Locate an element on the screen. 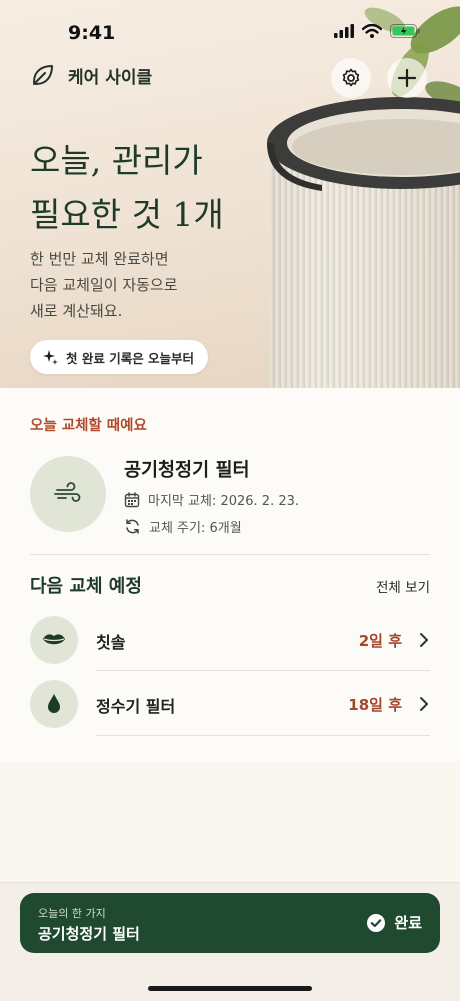 The width and height of the screenshot is (460, 1001). air-filter-image is located at coordinates (363, 242).